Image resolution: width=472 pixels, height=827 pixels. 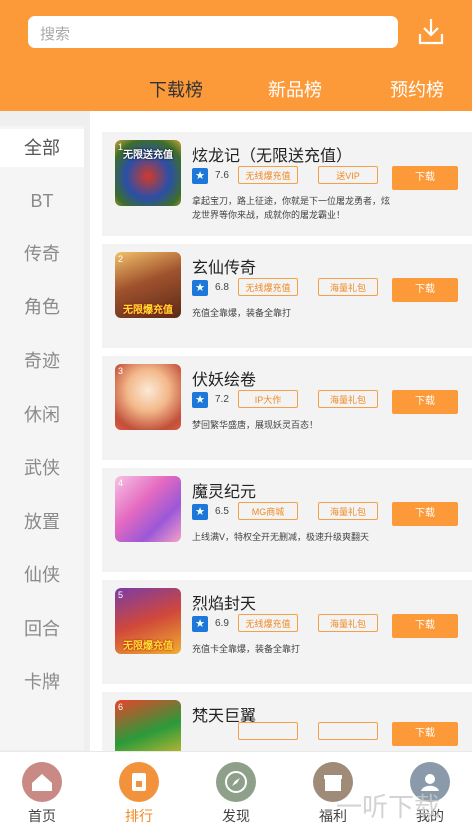 I want to click on game-name: 魔灵纪元, so click(x=224, y=490).